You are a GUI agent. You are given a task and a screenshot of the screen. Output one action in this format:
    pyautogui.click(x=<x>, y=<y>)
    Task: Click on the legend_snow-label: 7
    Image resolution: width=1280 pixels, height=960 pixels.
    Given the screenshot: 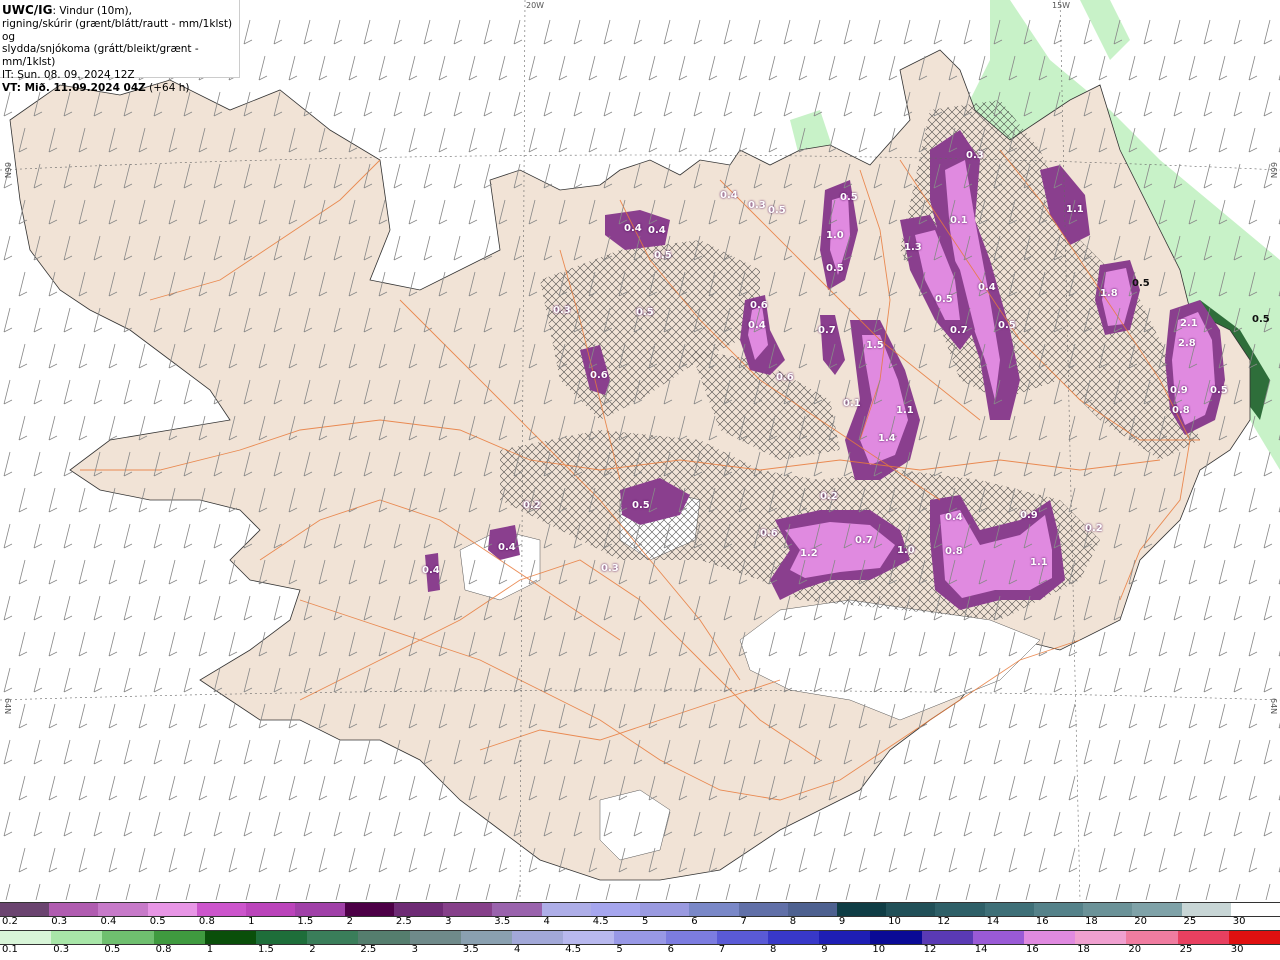 What is the action you would take?
    pyautogui.click(x=743, y=921)
    